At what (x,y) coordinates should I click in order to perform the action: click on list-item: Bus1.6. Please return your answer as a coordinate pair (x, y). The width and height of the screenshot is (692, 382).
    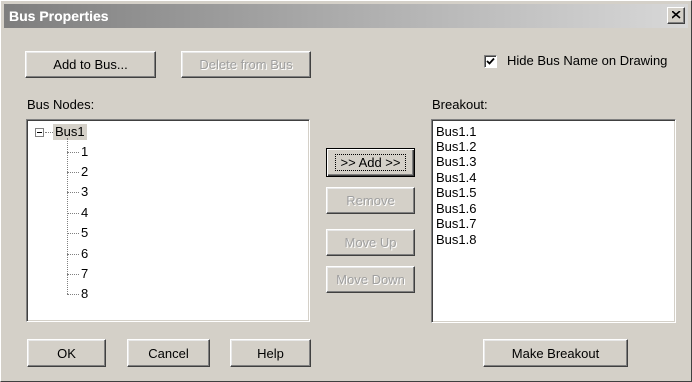
    Looking at the image, I should click on (456, 208).